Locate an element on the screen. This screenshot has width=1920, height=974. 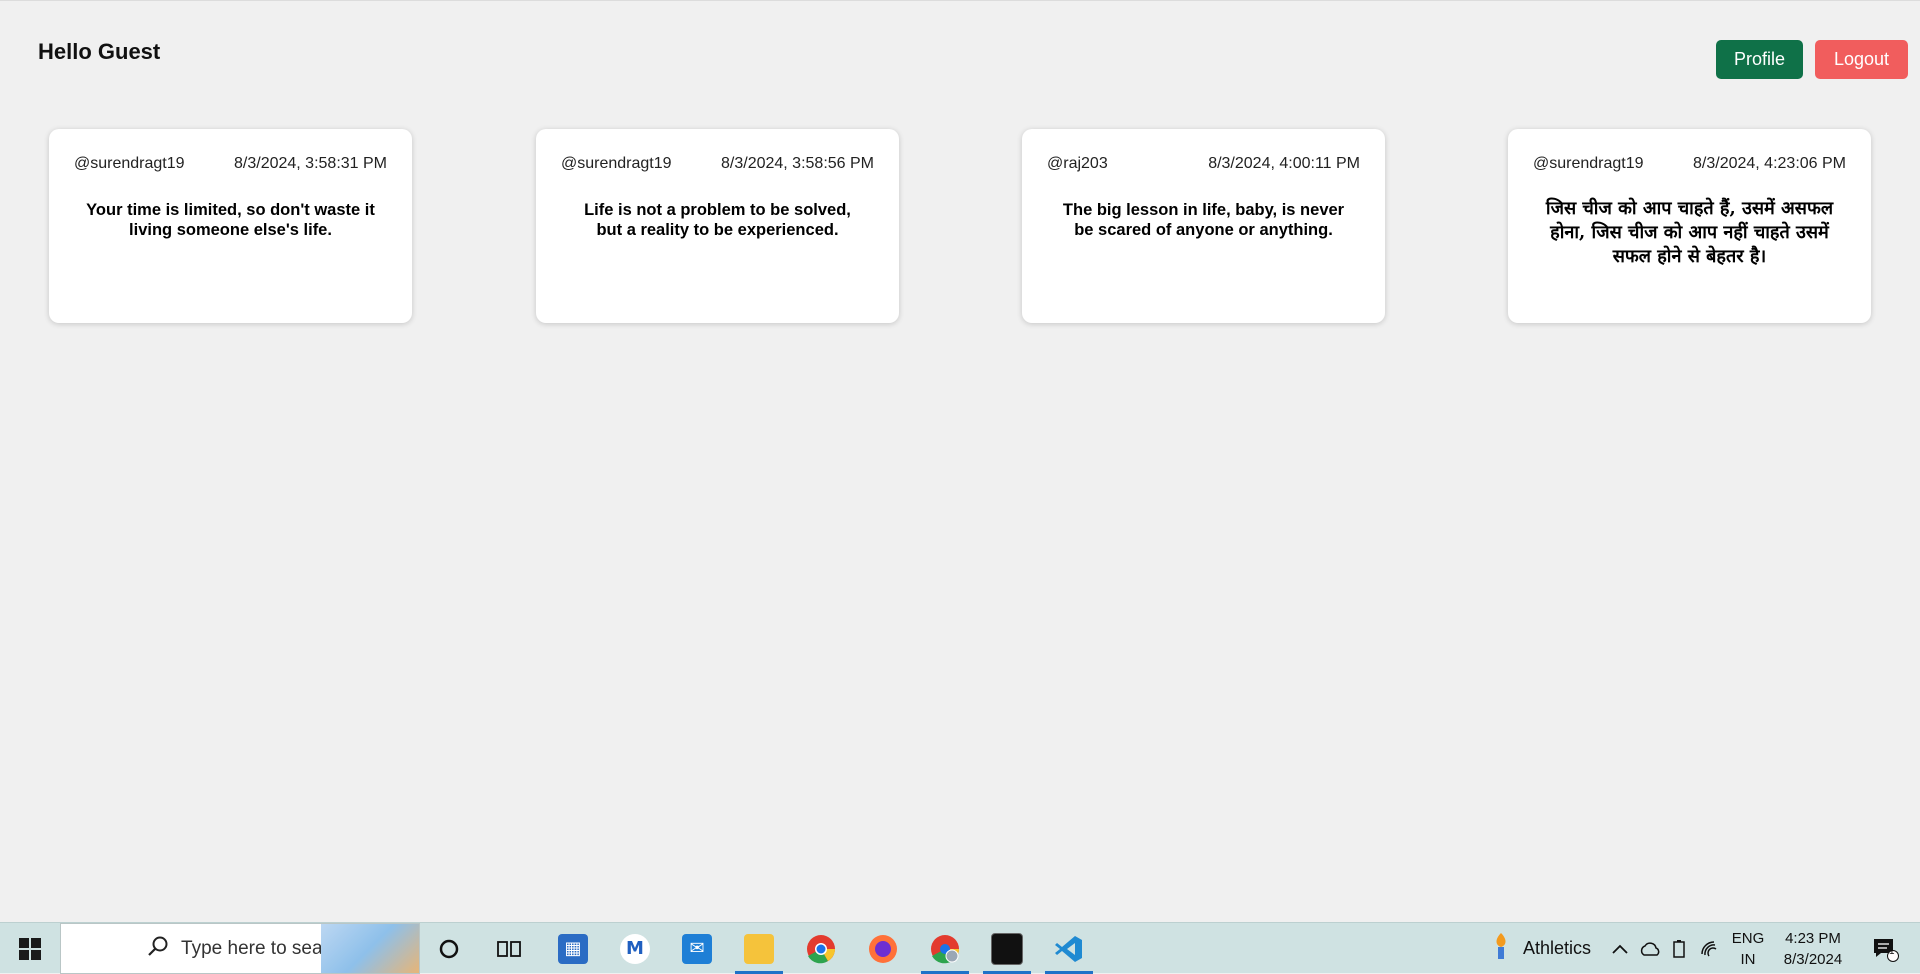
clock-date: 8/3/2024 is located at coordinates (1813, 959).